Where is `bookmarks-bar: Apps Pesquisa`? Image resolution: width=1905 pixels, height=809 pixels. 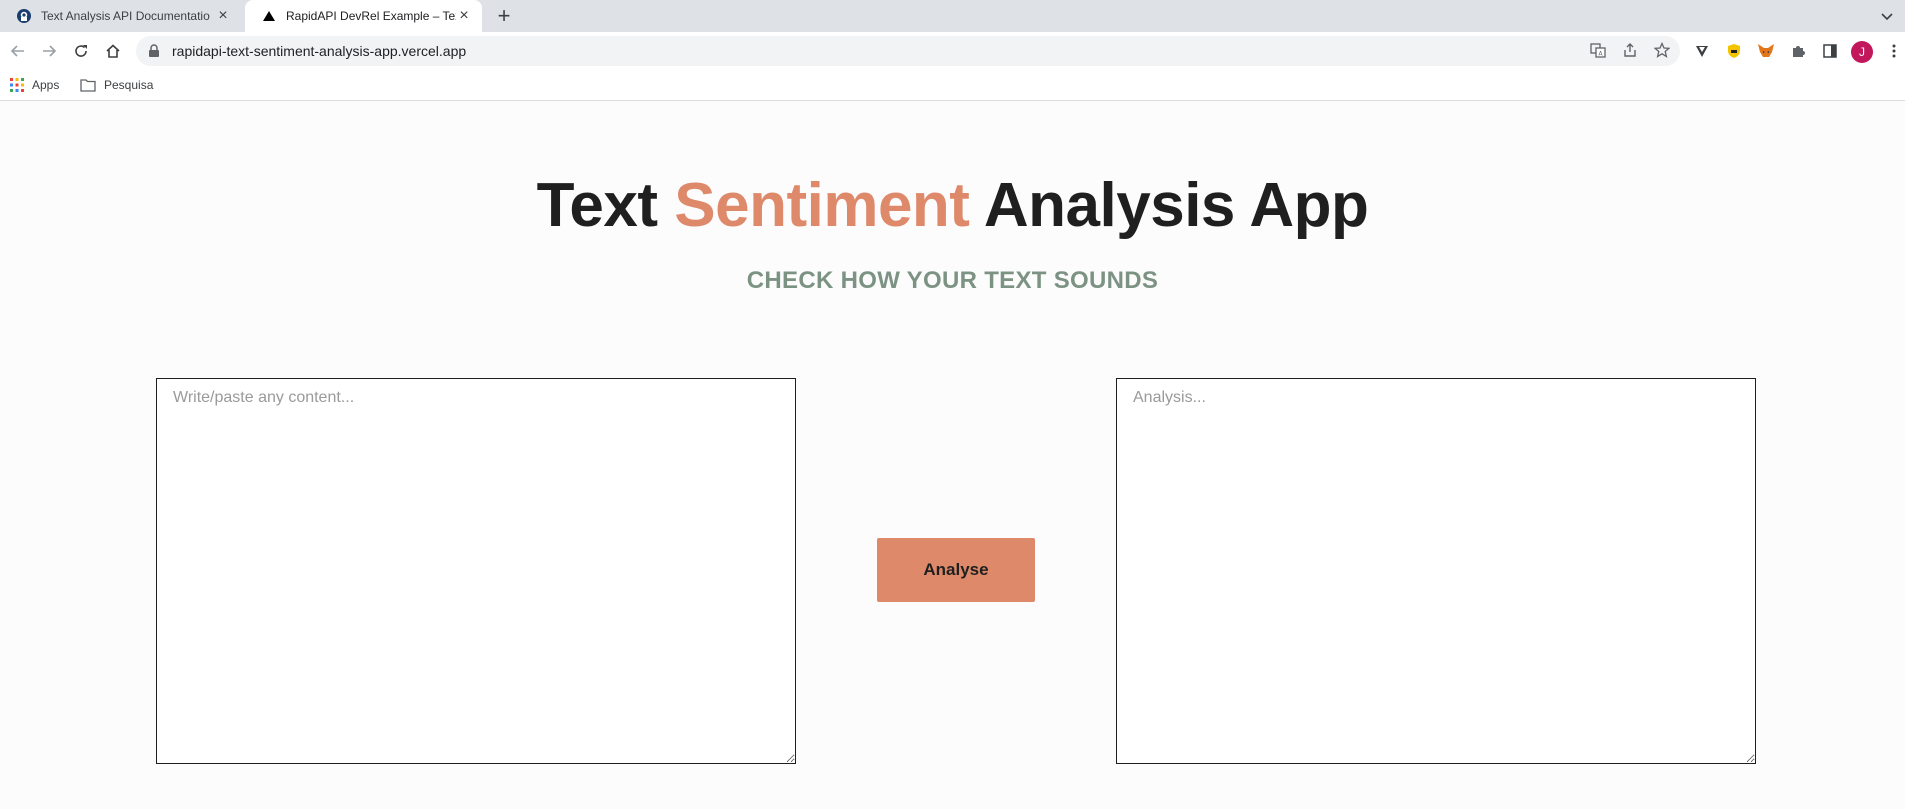 bookmarks-bar: Apps Pesquisa is located at coordinates (952, 85).